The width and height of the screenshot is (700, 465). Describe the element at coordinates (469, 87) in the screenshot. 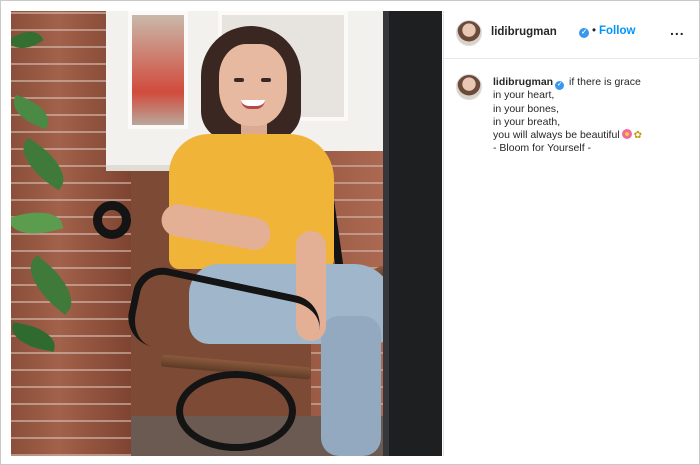

I see `caption-avatar` at that location.